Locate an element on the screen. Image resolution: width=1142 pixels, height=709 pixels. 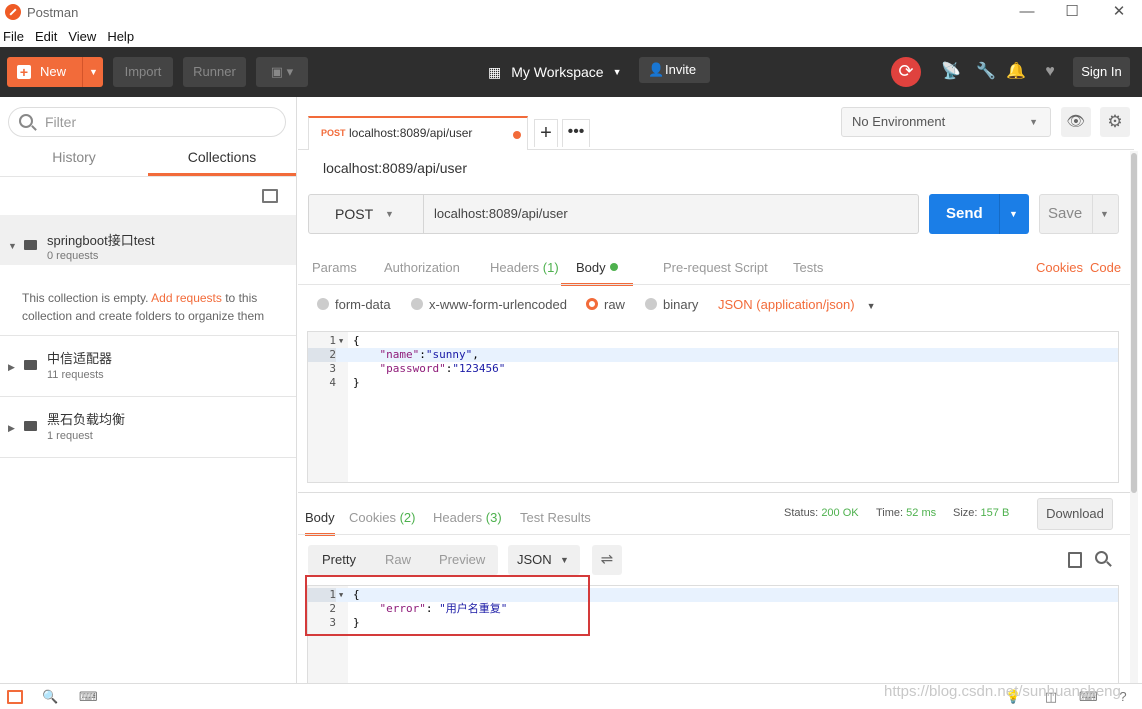
save-button: Save ▼ is located at coordinates (1079, 214).